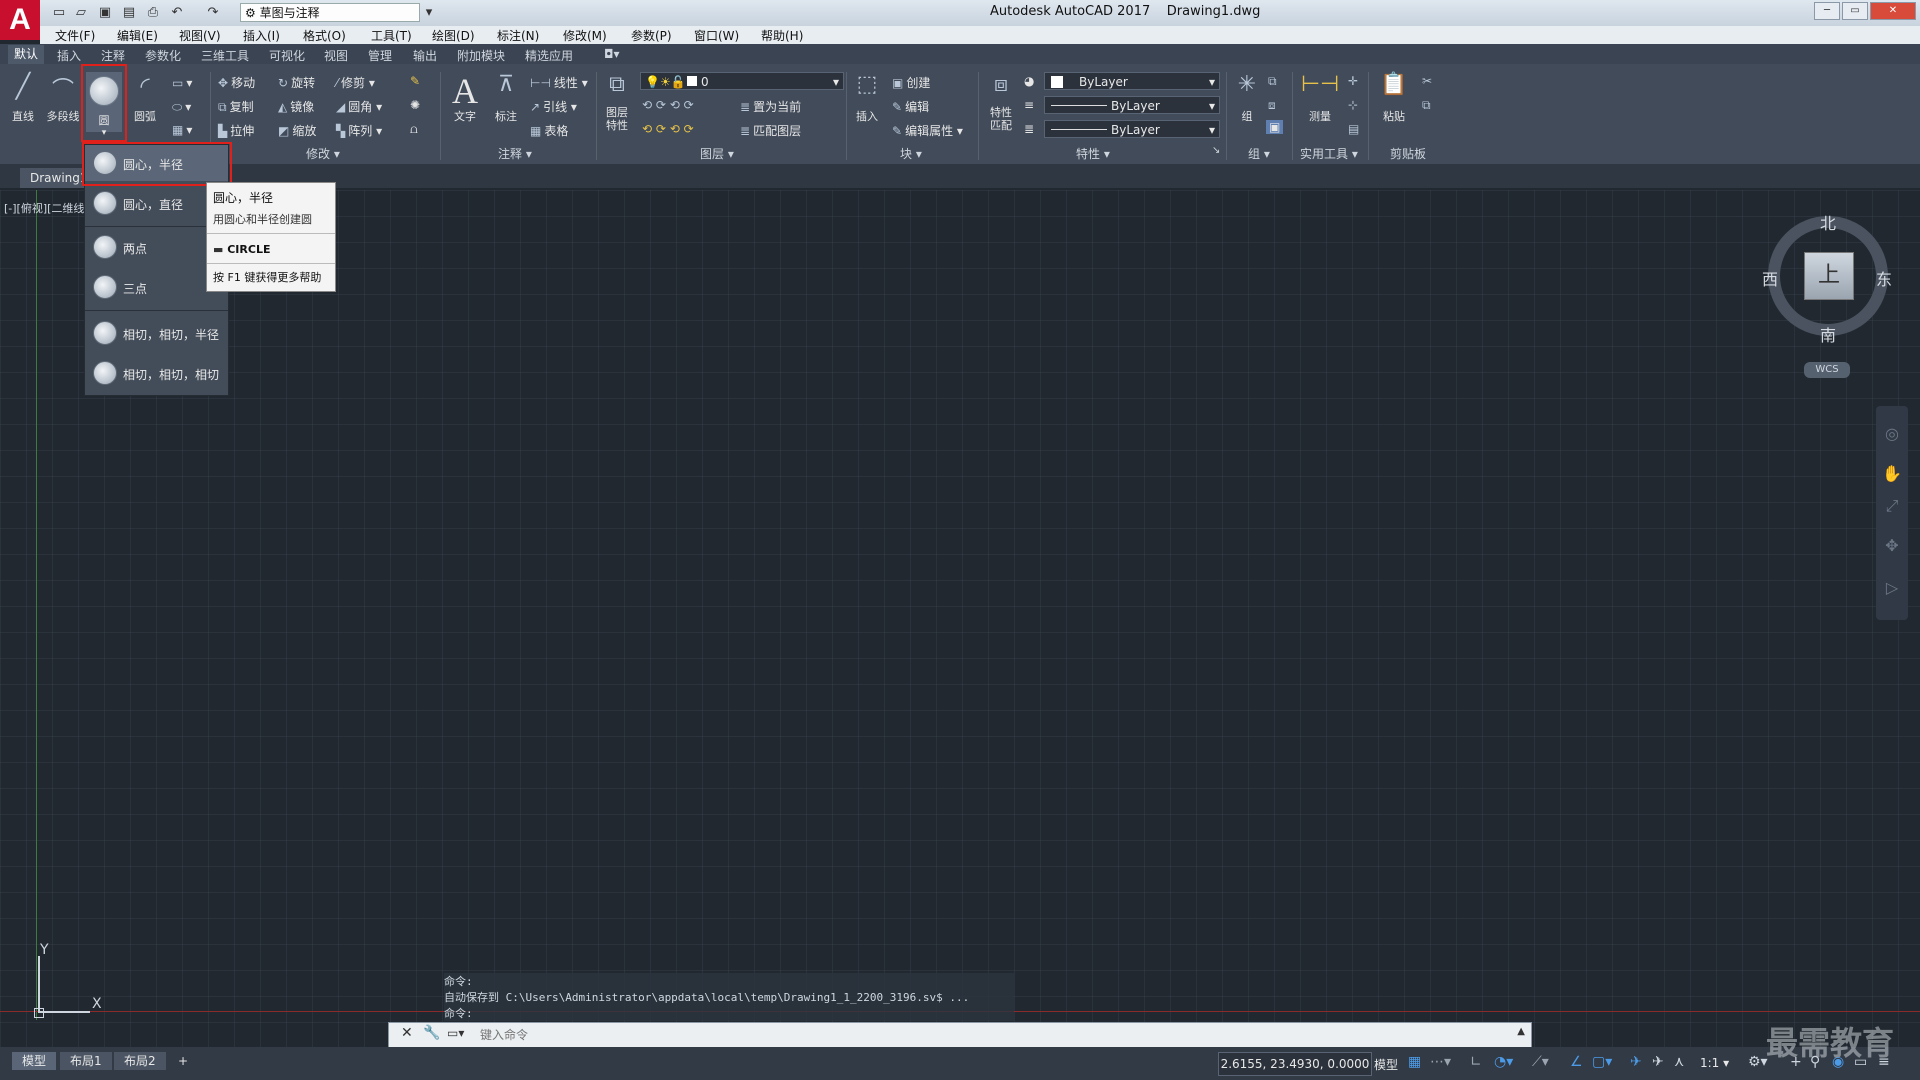  What do you see at coordinates (1540, 1062) in the screenshot?
I see `isodraft-icon: ⟋▾` at bounding box center [1540, 1062].